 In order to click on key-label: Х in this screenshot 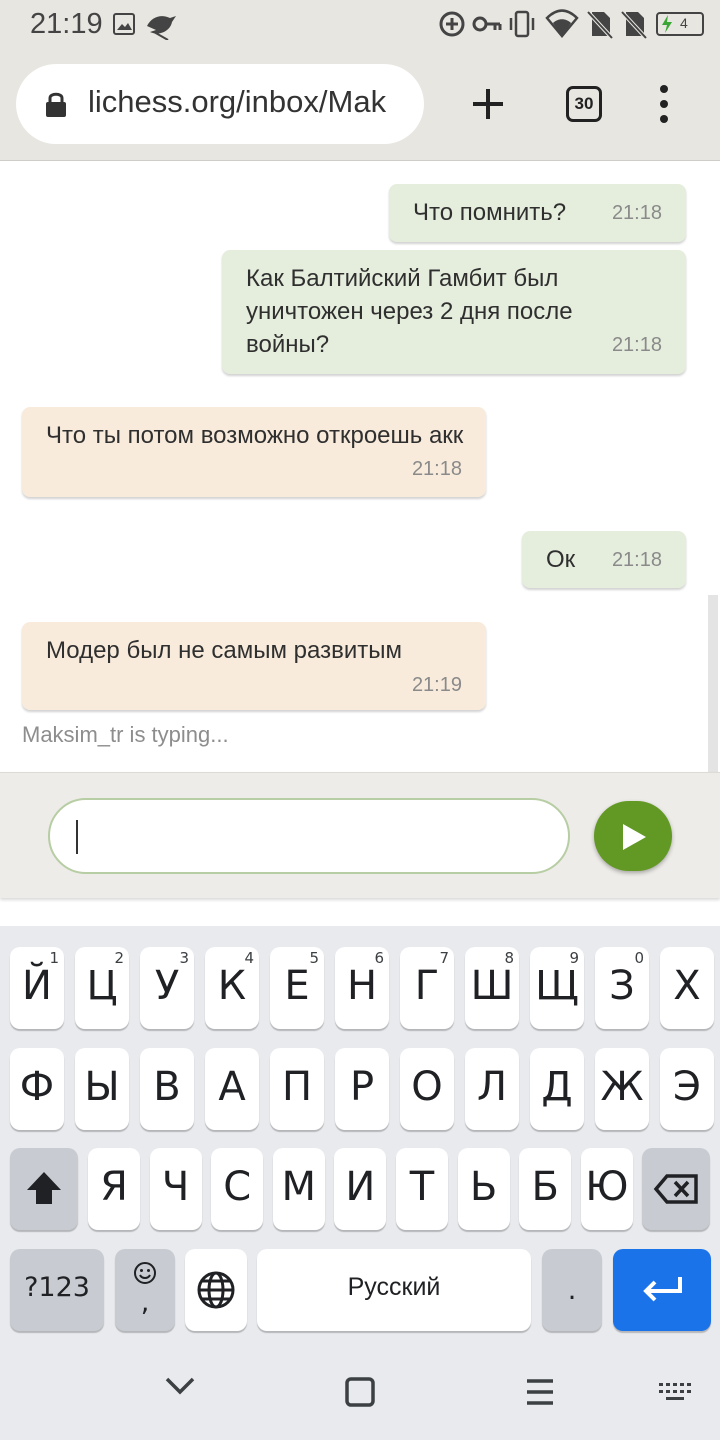, I will do `click(687, 986)`.